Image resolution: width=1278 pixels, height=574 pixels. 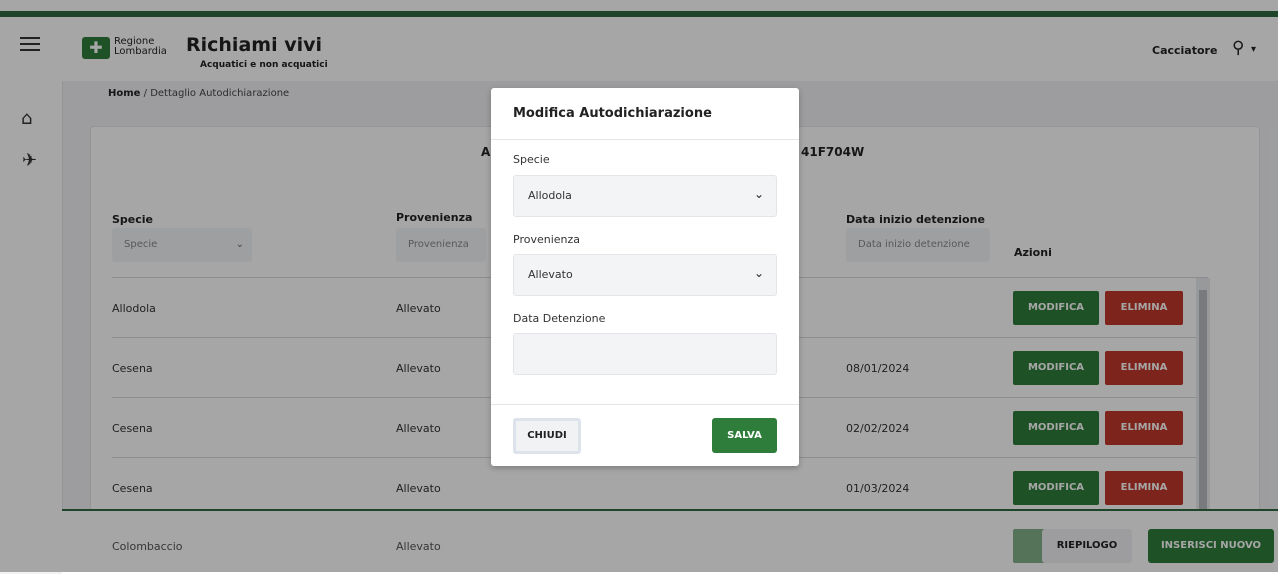 What do you see at coordinates (547, 436) in the screenshot?
I see `chiudi-button: CHIUDI` at bounding box center [547, 436].